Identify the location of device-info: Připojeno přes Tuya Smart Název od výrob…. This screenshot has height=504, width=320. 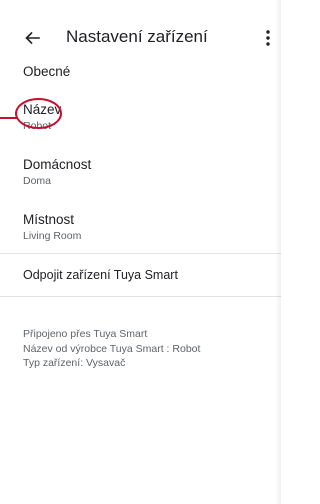
(148, 349).